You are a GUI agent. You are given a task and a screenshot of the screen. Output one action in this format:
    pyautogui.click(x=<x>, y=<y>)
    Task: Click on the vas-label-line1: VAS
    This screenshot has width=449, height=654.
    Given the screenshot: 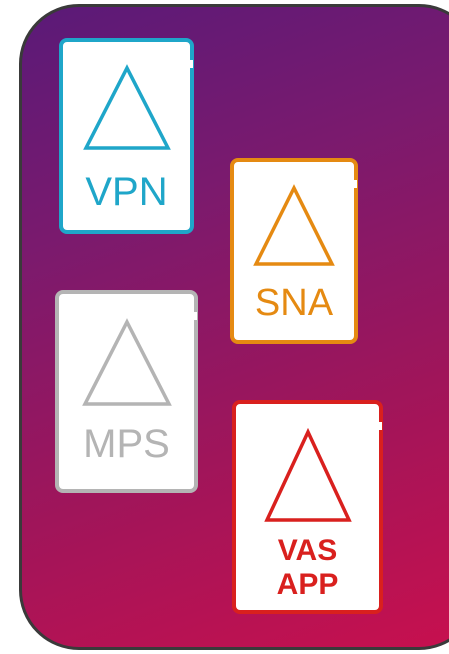 What is the action you would take?
    pyautogui.click(x=307, y=550)
    